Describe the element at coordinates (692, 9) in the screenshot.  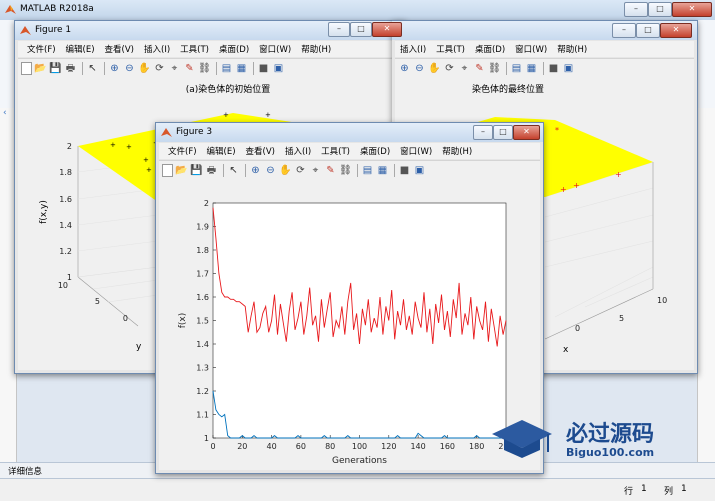
I see `app-close-button: ✕` at that location.